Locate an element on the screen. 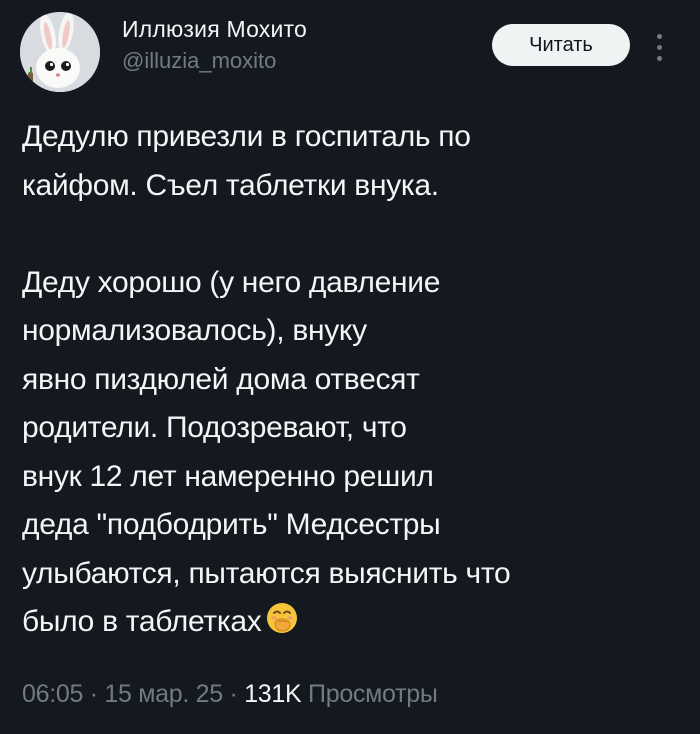 The image size is (700, 734). tweet-text-line: было в таблетках is located at coordinates (142, 621).